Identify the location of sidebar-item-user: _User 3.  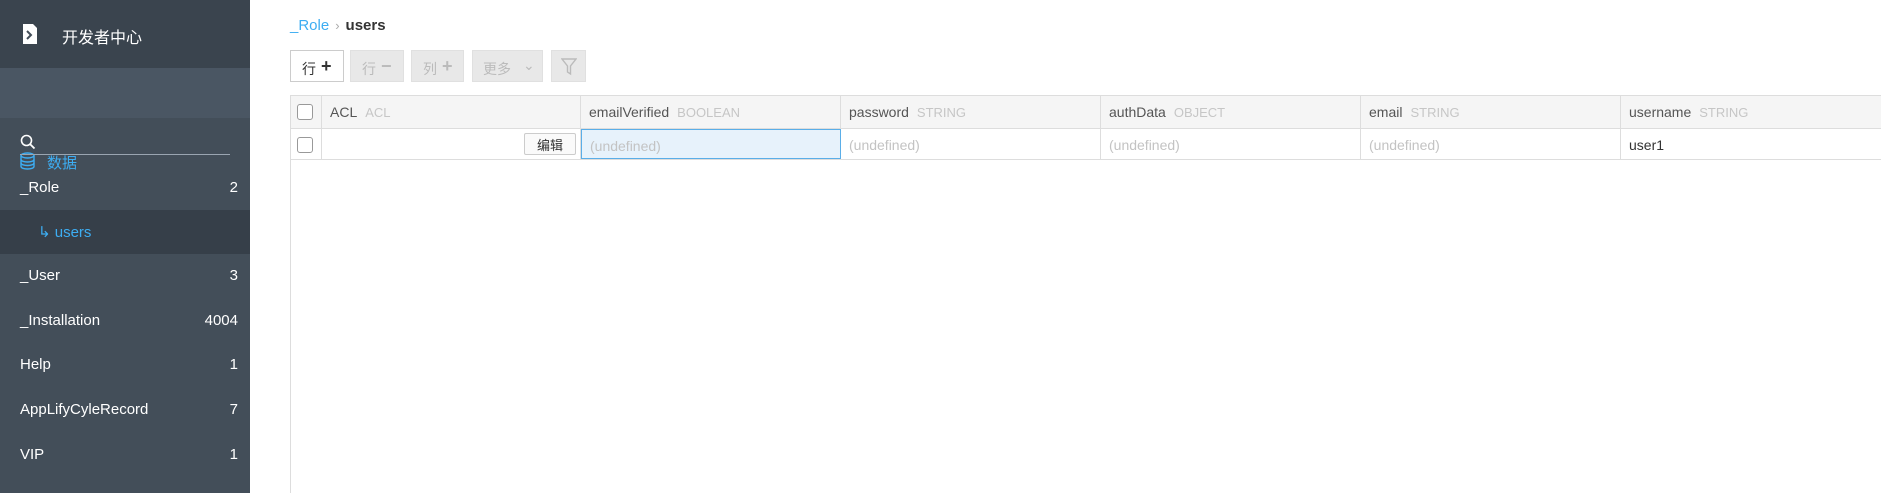
(125, 276).